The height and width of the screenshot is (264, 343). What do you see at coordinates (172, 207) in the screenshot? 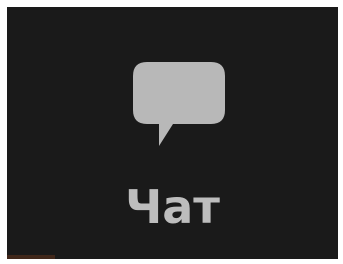
I see `chat-label: Чат` at bounding box center [172, 207].